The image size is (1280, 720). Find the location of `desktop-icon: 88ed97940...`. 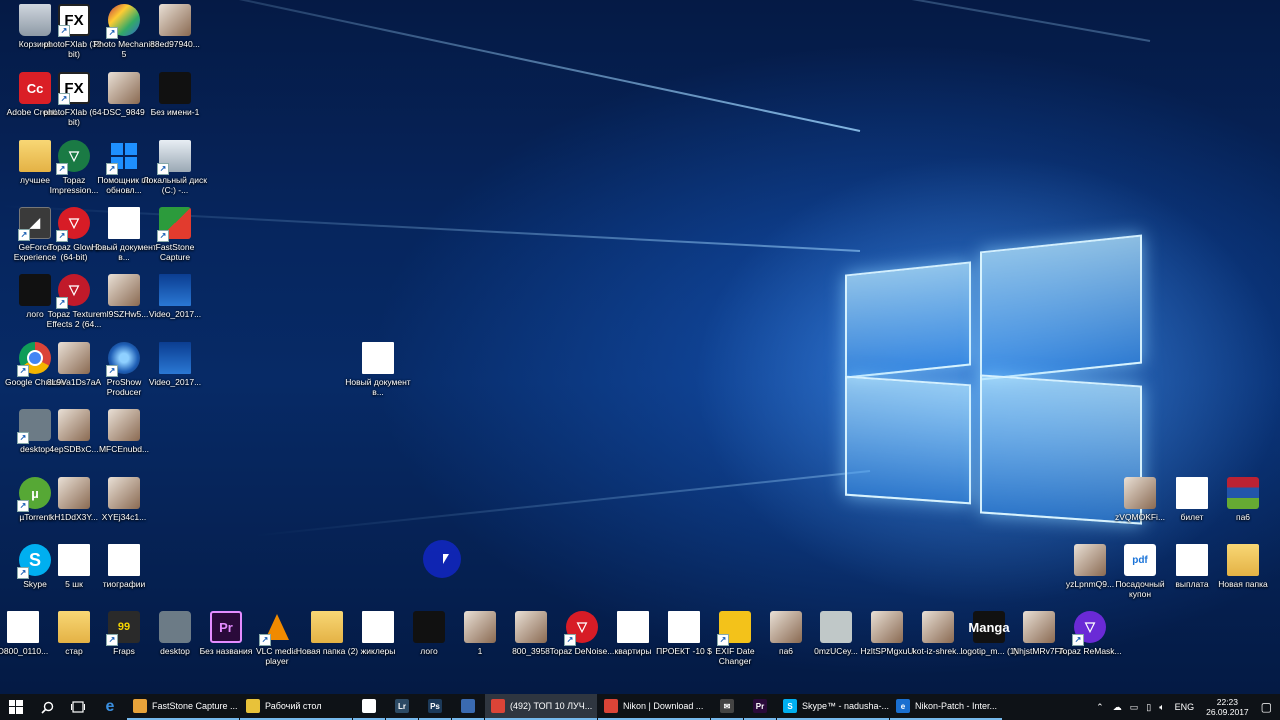

desktop-icon: 88ed97940... is located at coordinates (175, 26).